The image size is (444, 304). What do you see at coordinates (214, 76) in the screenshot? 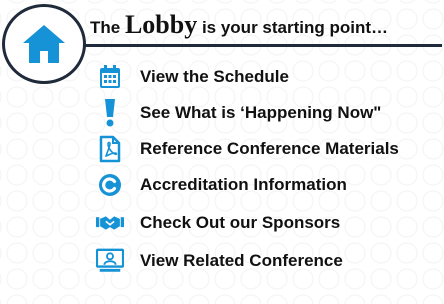
I see `item-label-schedule: View the Schedule` at bounding box center [214, 76].